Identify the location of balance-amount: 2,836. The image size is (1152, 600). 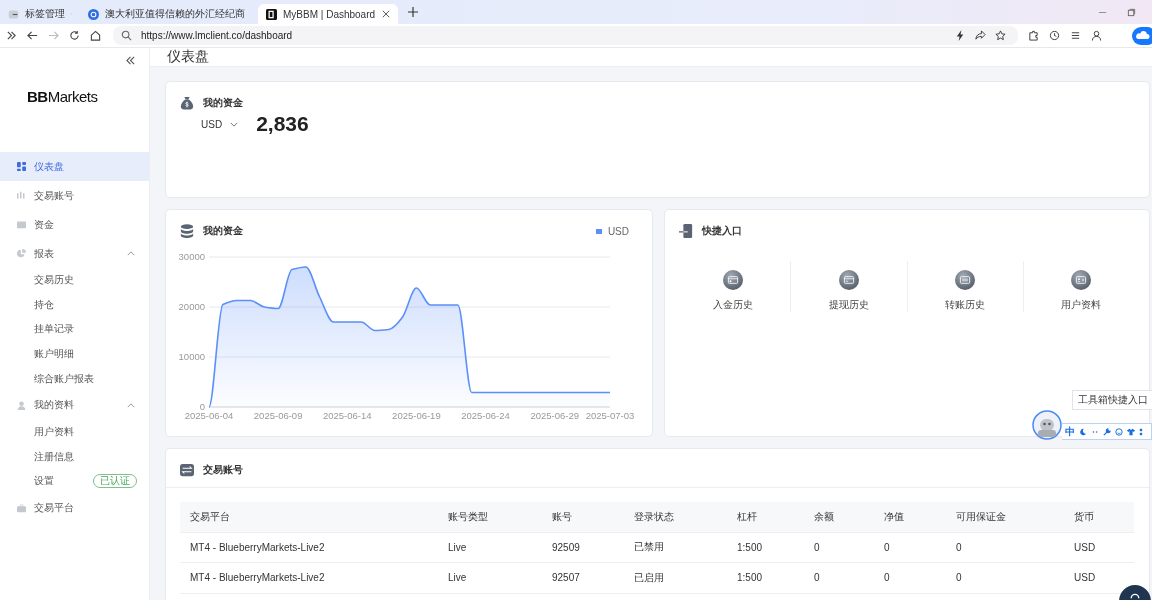
(282, 124).